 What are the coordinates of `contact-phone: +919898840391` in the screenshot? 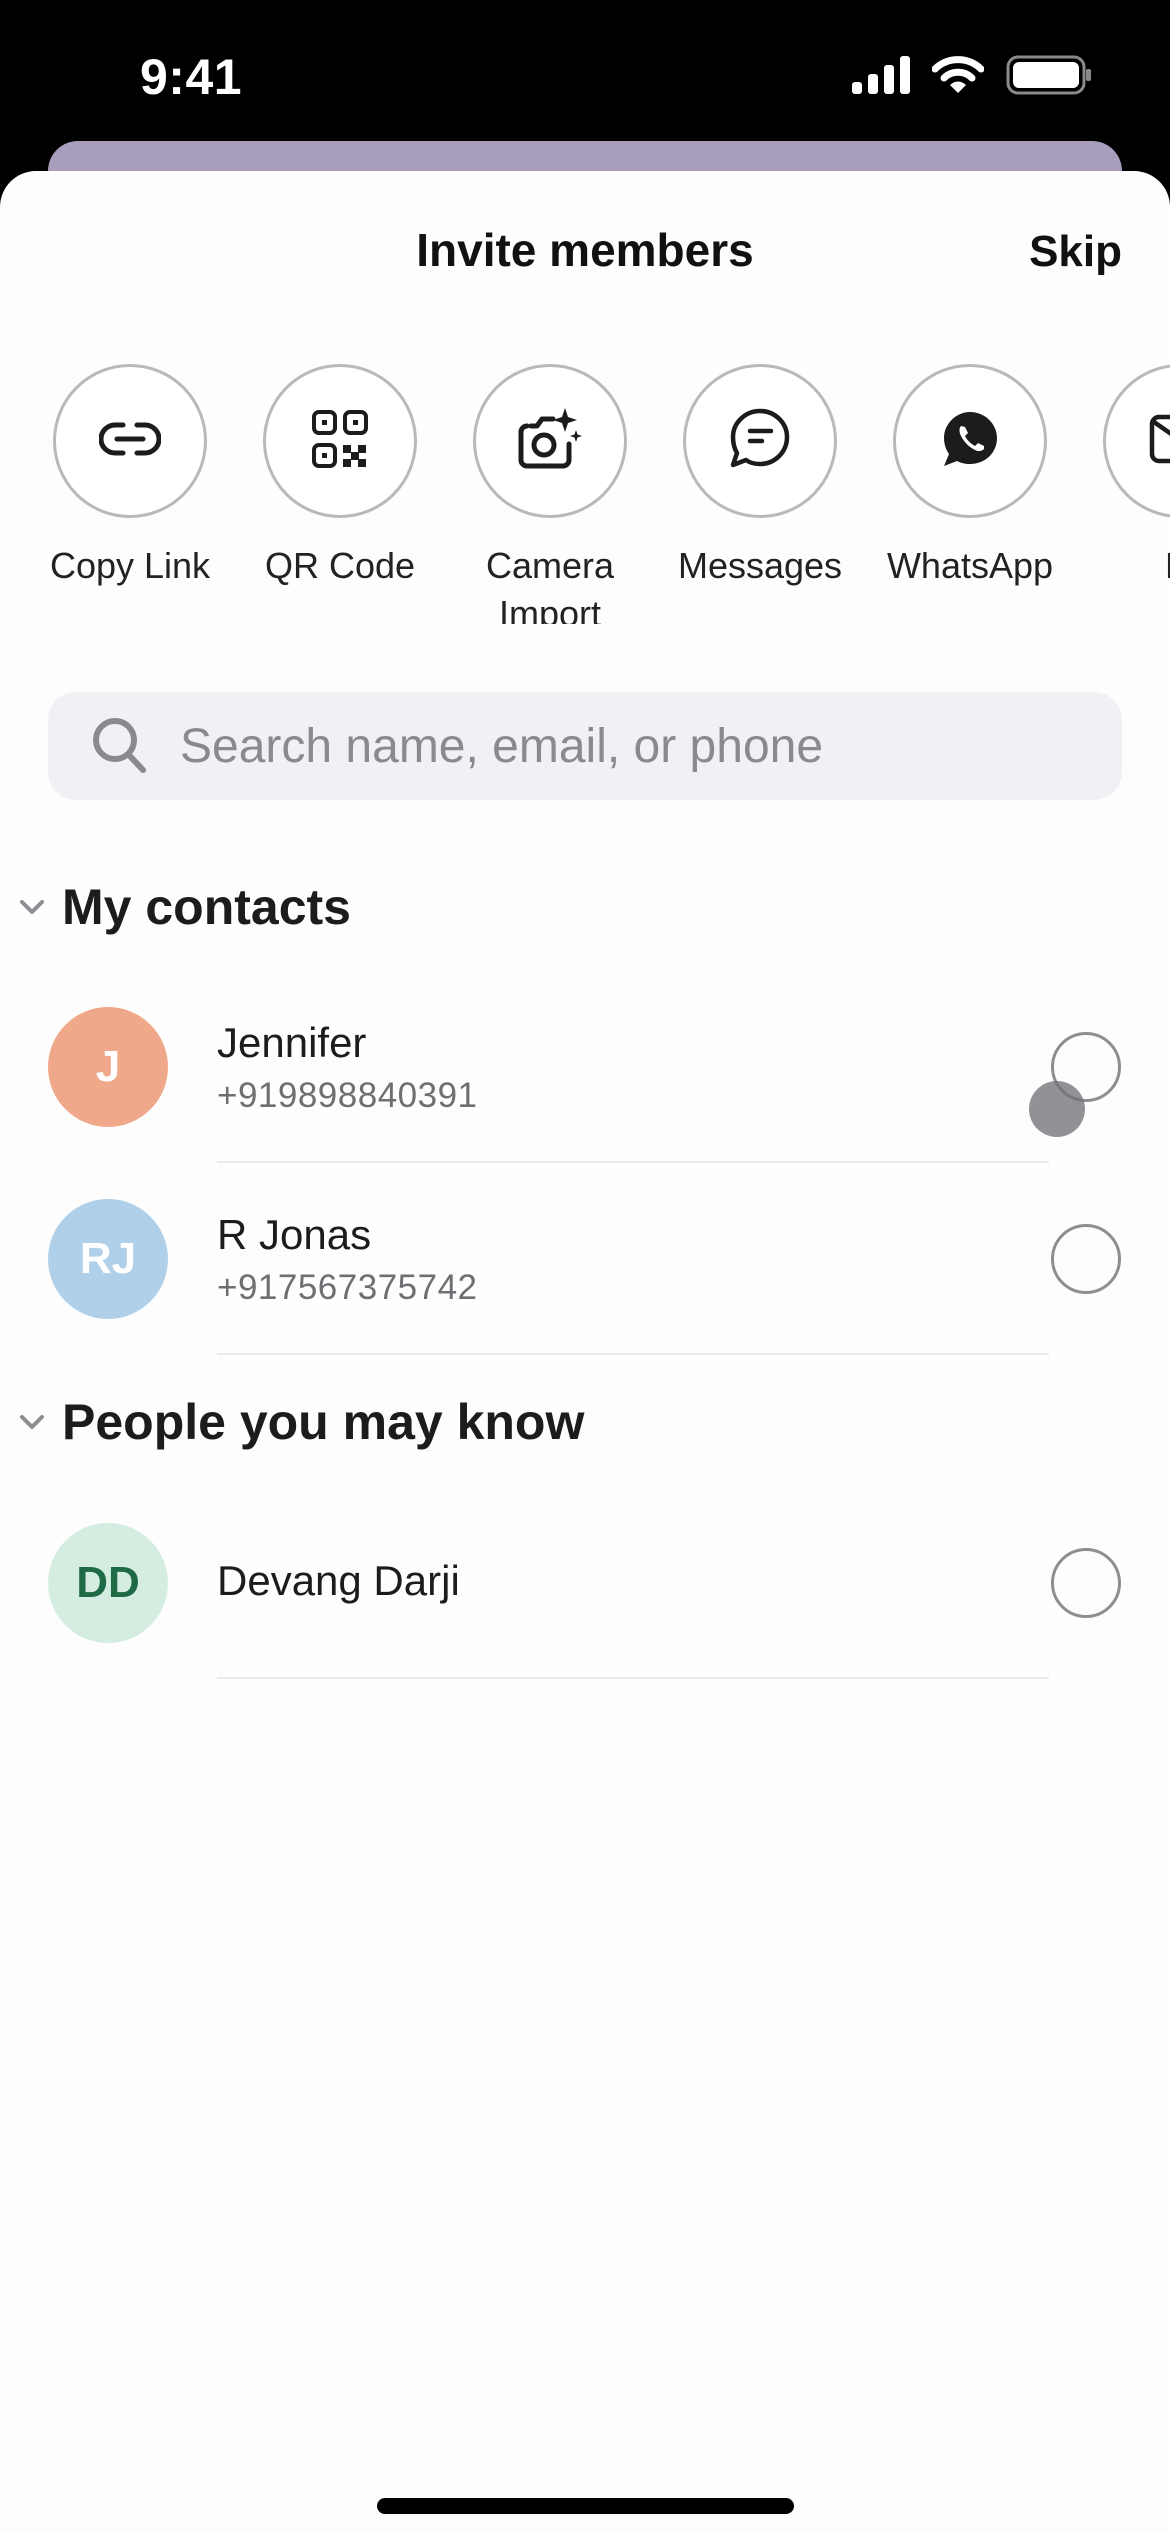 It's located at (347, 1095).